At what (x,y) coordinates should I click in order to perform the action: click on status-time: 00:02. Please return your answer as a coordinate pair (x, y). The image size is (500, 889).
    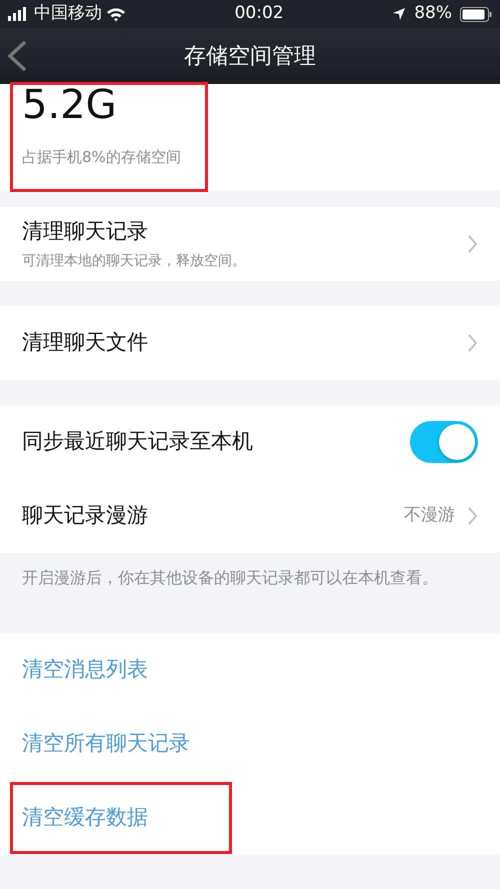
    Looking at the image, I should click on (259, 14).